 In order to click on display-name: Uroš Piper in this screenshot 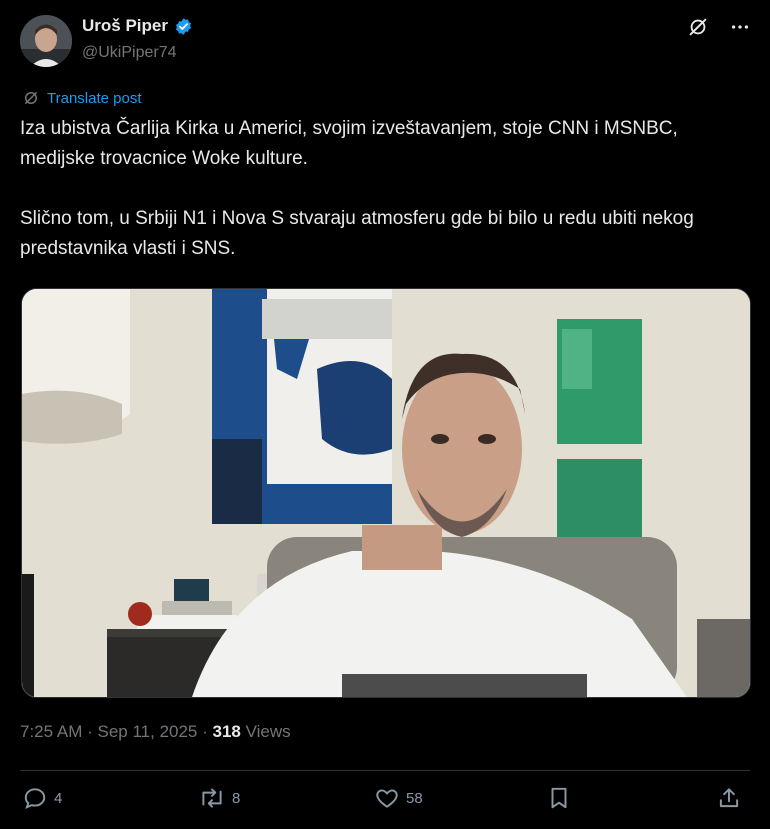, I will do `click(125, 26)`.